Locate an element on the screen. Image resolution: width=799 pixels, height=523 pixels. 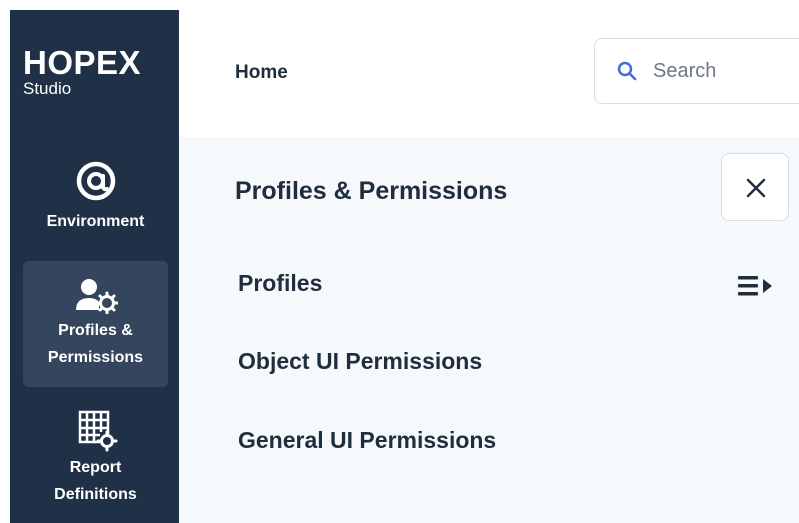
breadcrumb-home: Home is located at coordinates (261, 73).